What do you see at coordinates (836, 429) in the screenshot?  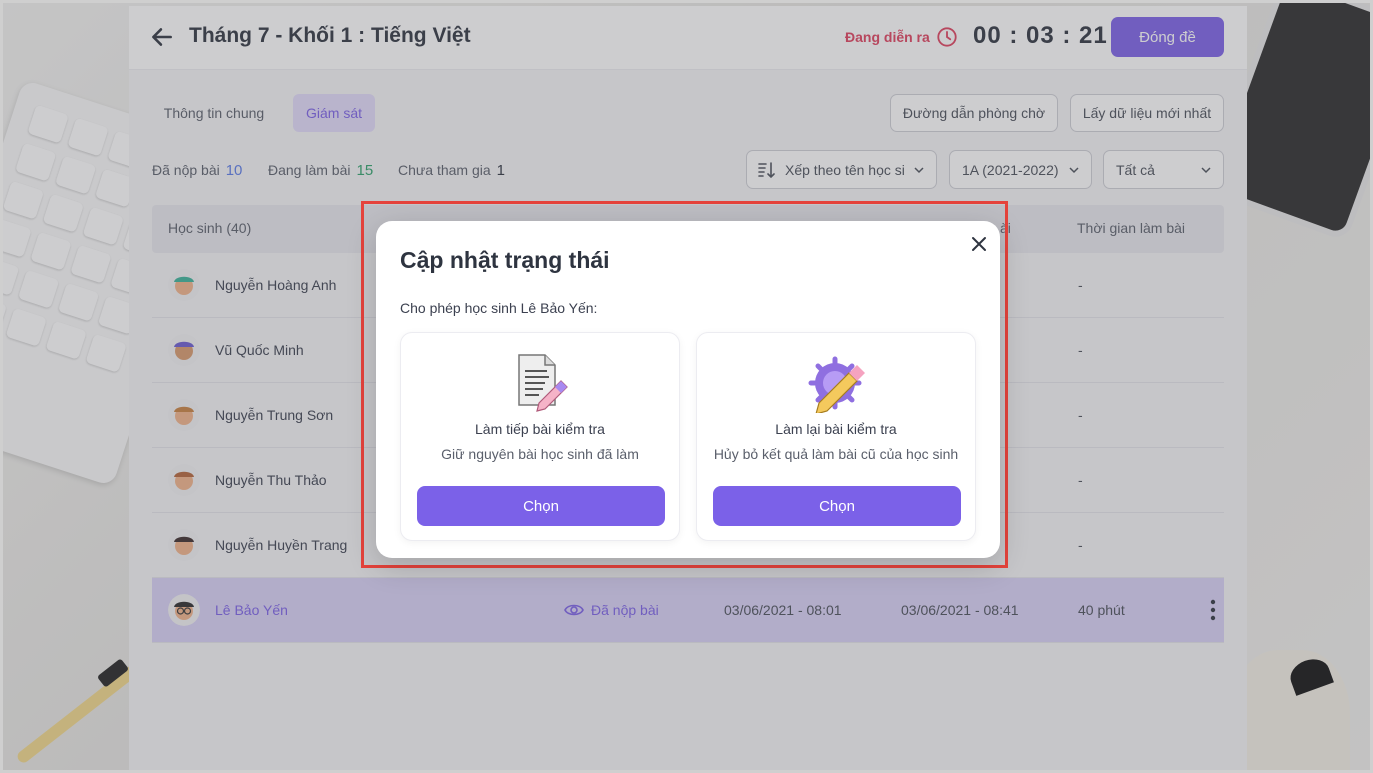 I see `option-title: Làm lại bài kiểm tra` at bounding box center [836, 429].